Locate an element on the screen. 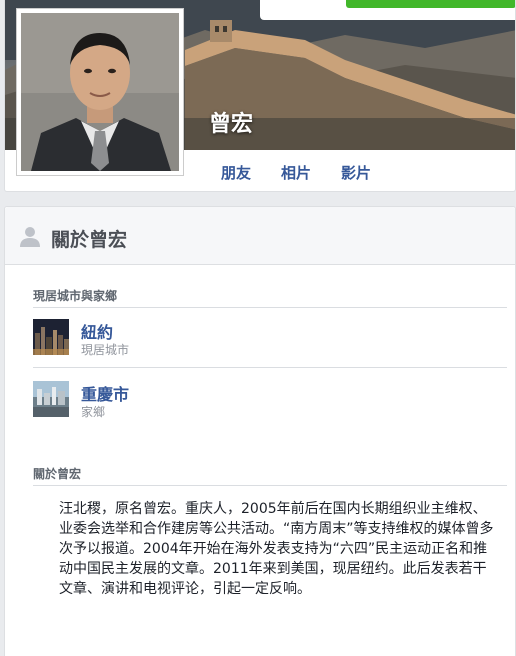 The height and width of the screenshot is (656, 516). add-friend-button is located at coordinates (430, 4).